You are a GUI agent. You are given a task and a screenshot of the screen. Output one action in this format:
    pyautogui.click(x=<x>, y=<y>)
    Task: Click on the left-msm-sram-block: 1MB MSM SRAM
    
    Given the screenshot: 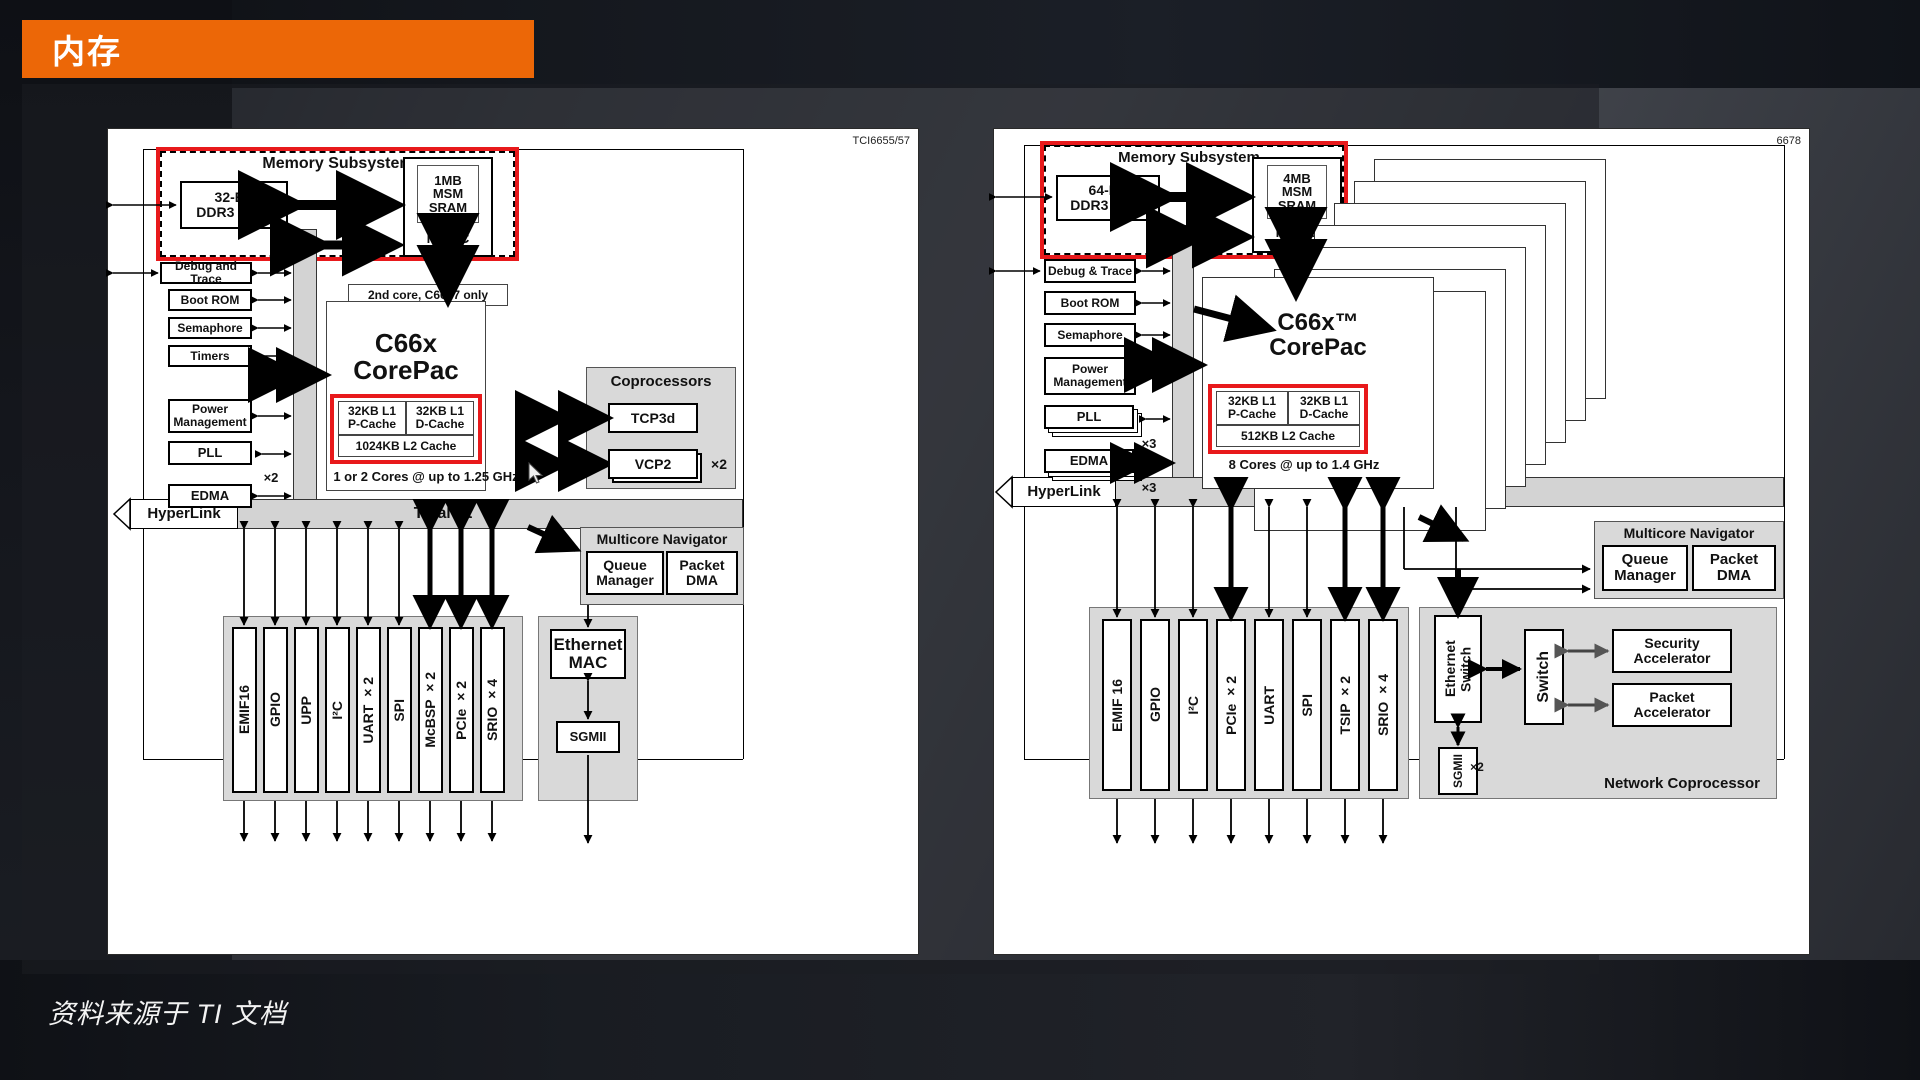 What is the action you would take?
    pyautogui.click(x=448, y=194)
    